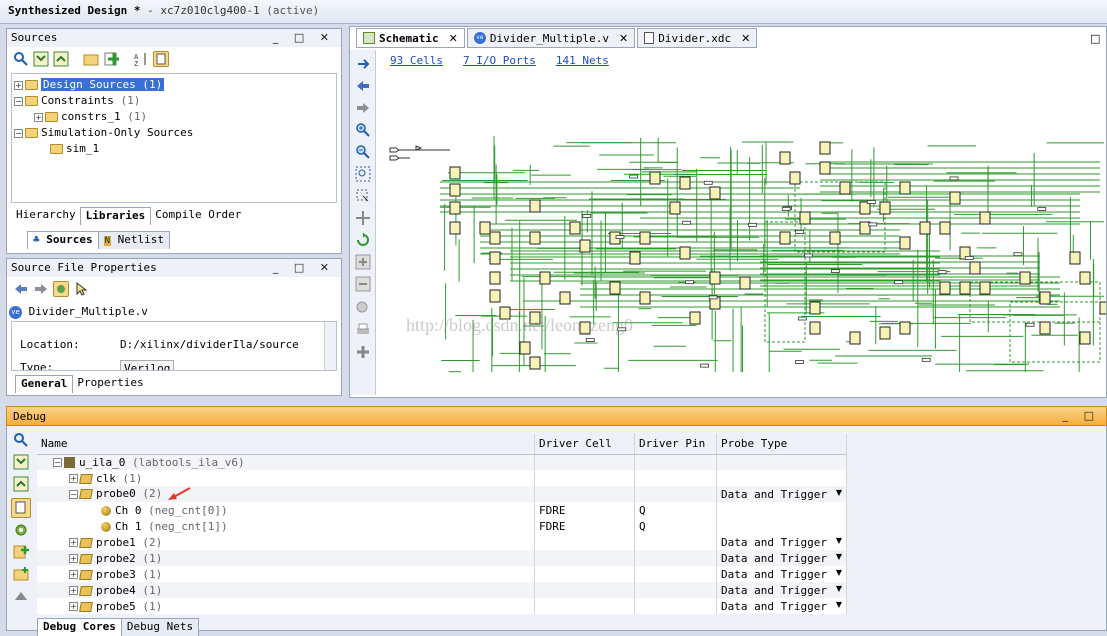  Describe the element at coordinates (442, 478) in the screenshot. I see `table-row: + clk (1)` at that location.